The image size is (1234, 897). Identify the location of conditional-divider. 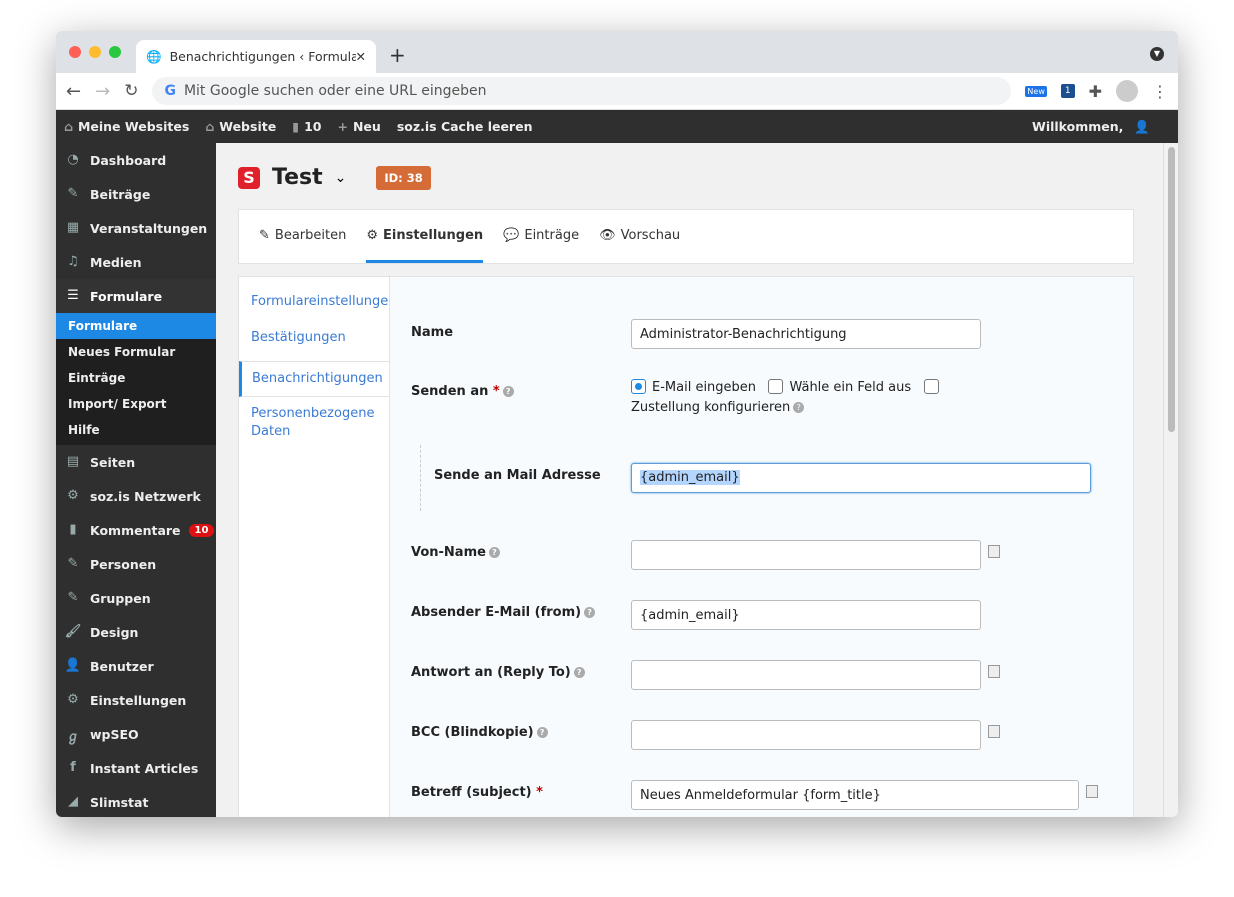
(420, 478).